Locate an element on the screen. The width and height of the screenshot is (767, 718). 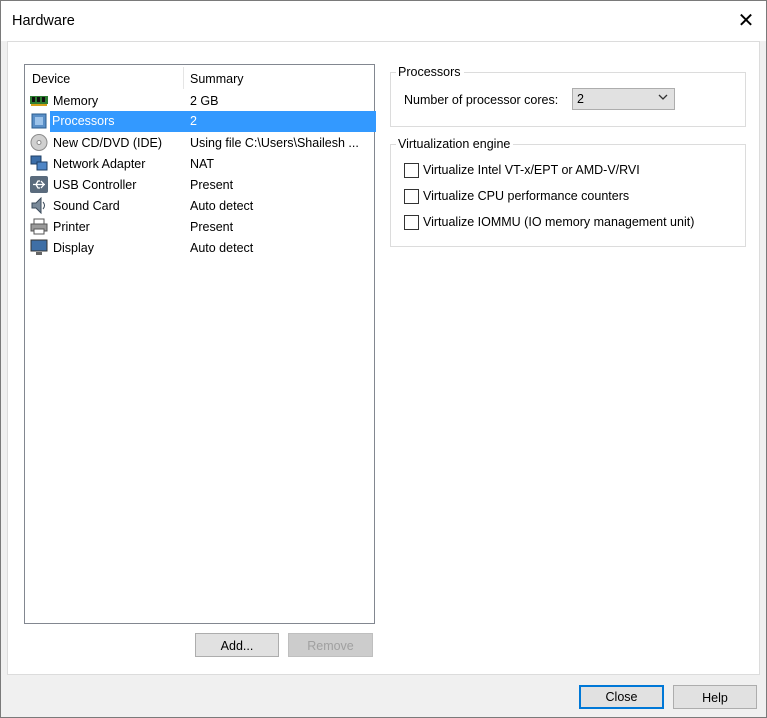
device-name: Printer is located at coordinates (71, 227).